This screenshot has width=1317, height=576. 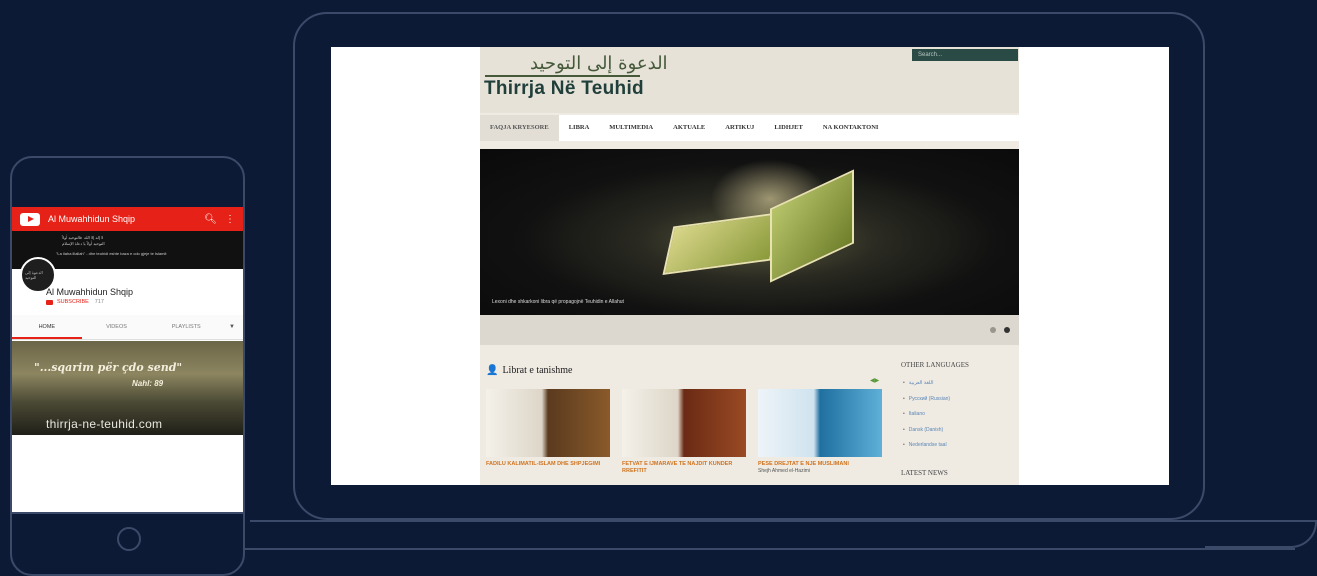 What do you see at coordinates (99, 302) in the screenshot?
I see `subscriber-count: 717` at bounding box center [99, 302].